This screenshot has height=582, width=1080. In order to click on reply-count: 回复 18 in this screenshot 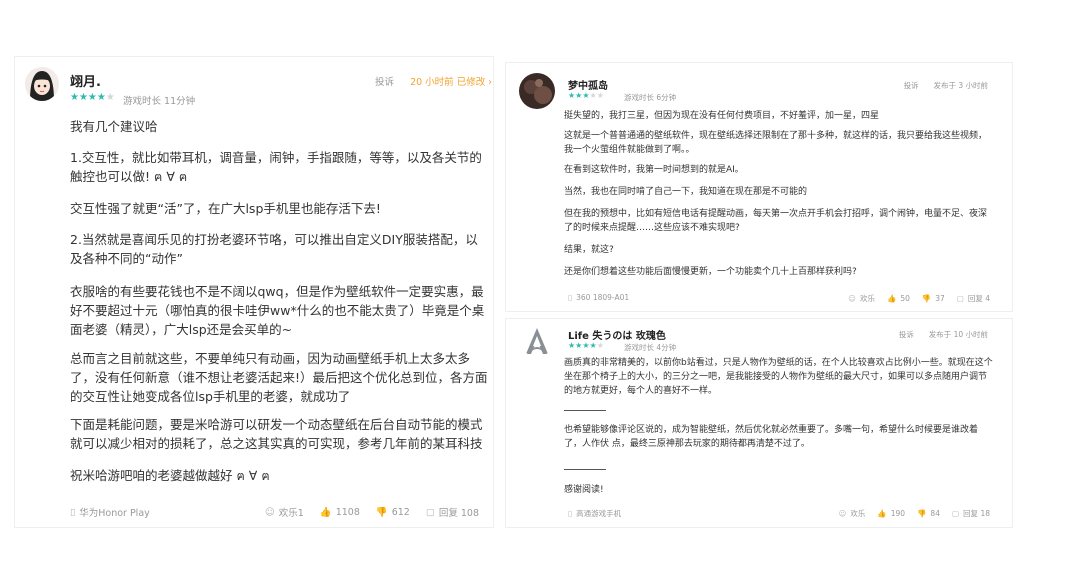, I will do `click(976, 513)`.